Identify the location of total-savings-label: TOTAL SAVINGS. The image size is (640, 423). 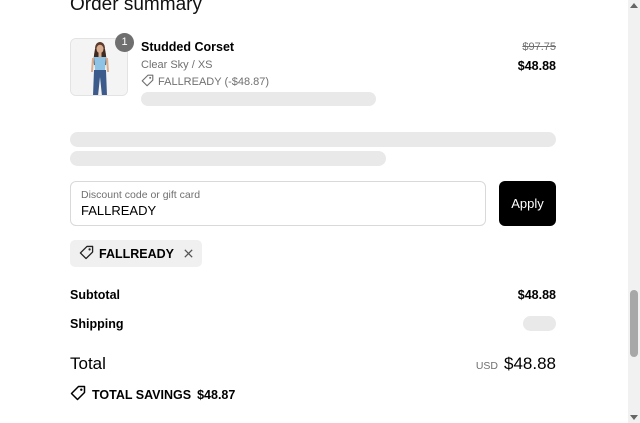
(142, 394).